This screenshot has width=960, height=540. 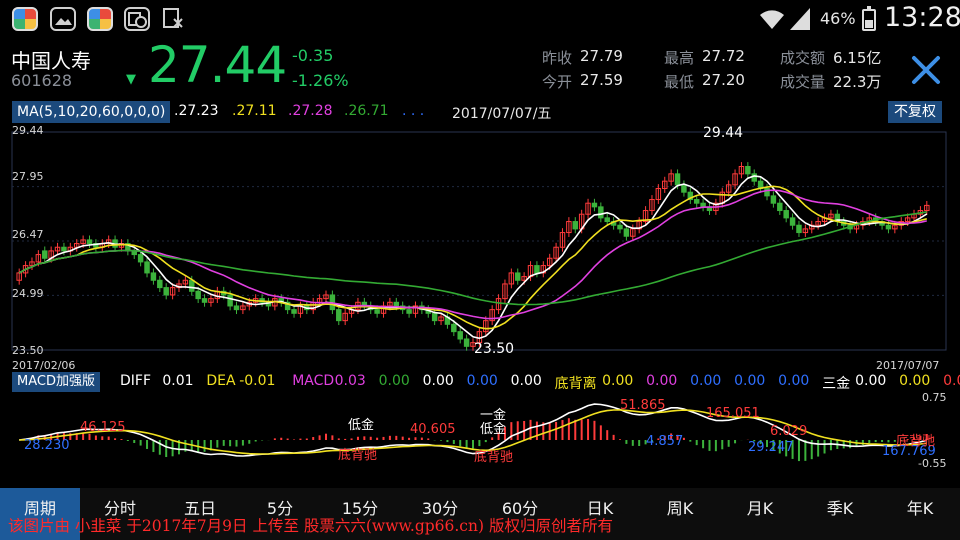 I want to click on ma5-value: .27.23, so click(x=196, y=111).